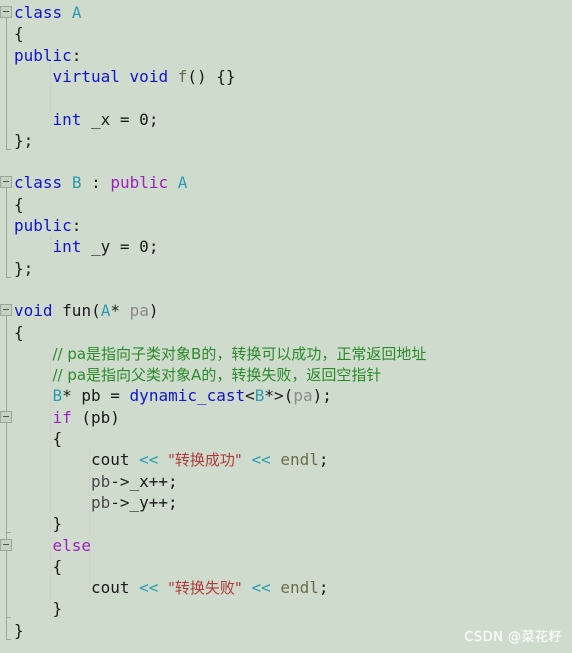  What do you see at coordinates (144, 502) in the screenshot?
I see `code-token: ->_y++;` at bounding box center [144, 502].